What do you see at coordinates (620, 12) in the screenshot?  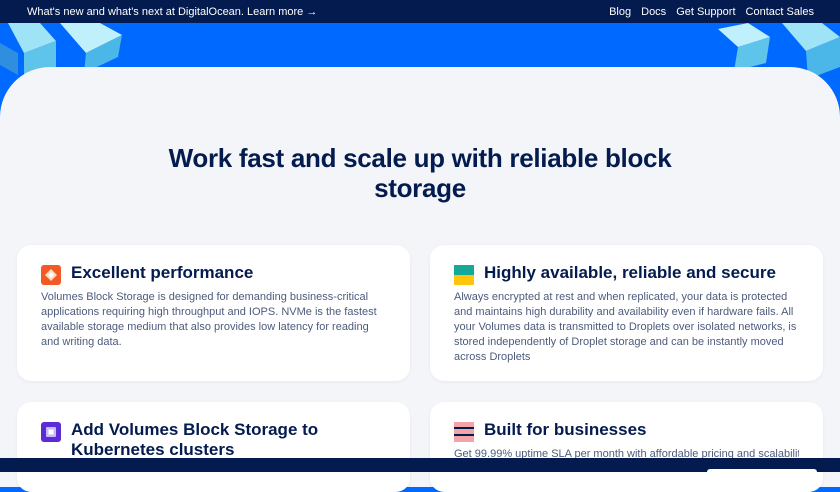 I see `nav-link-blog: Blog` at bounding box center [620, 12].